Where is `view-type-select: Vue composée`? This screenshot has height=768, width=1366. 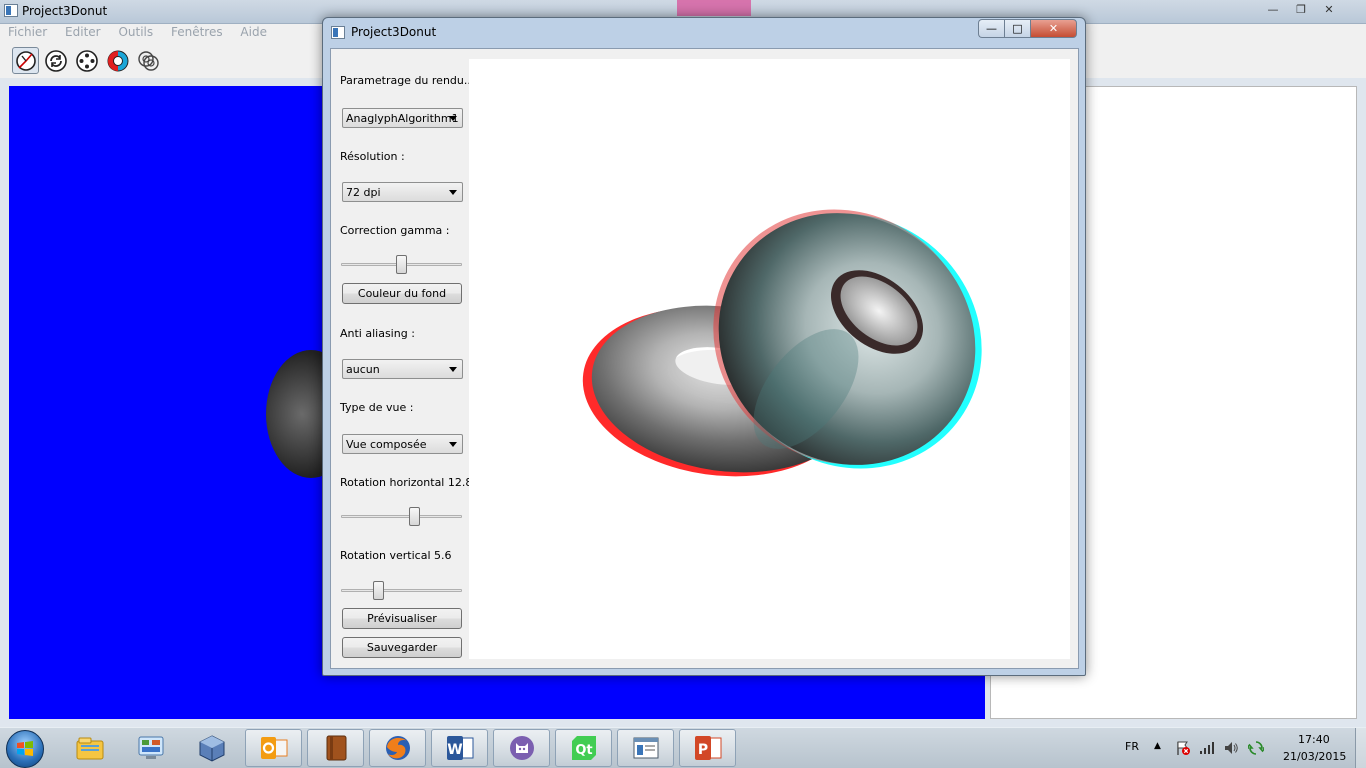 view-type-select: Vue composée is located at coordinates (402, 444).